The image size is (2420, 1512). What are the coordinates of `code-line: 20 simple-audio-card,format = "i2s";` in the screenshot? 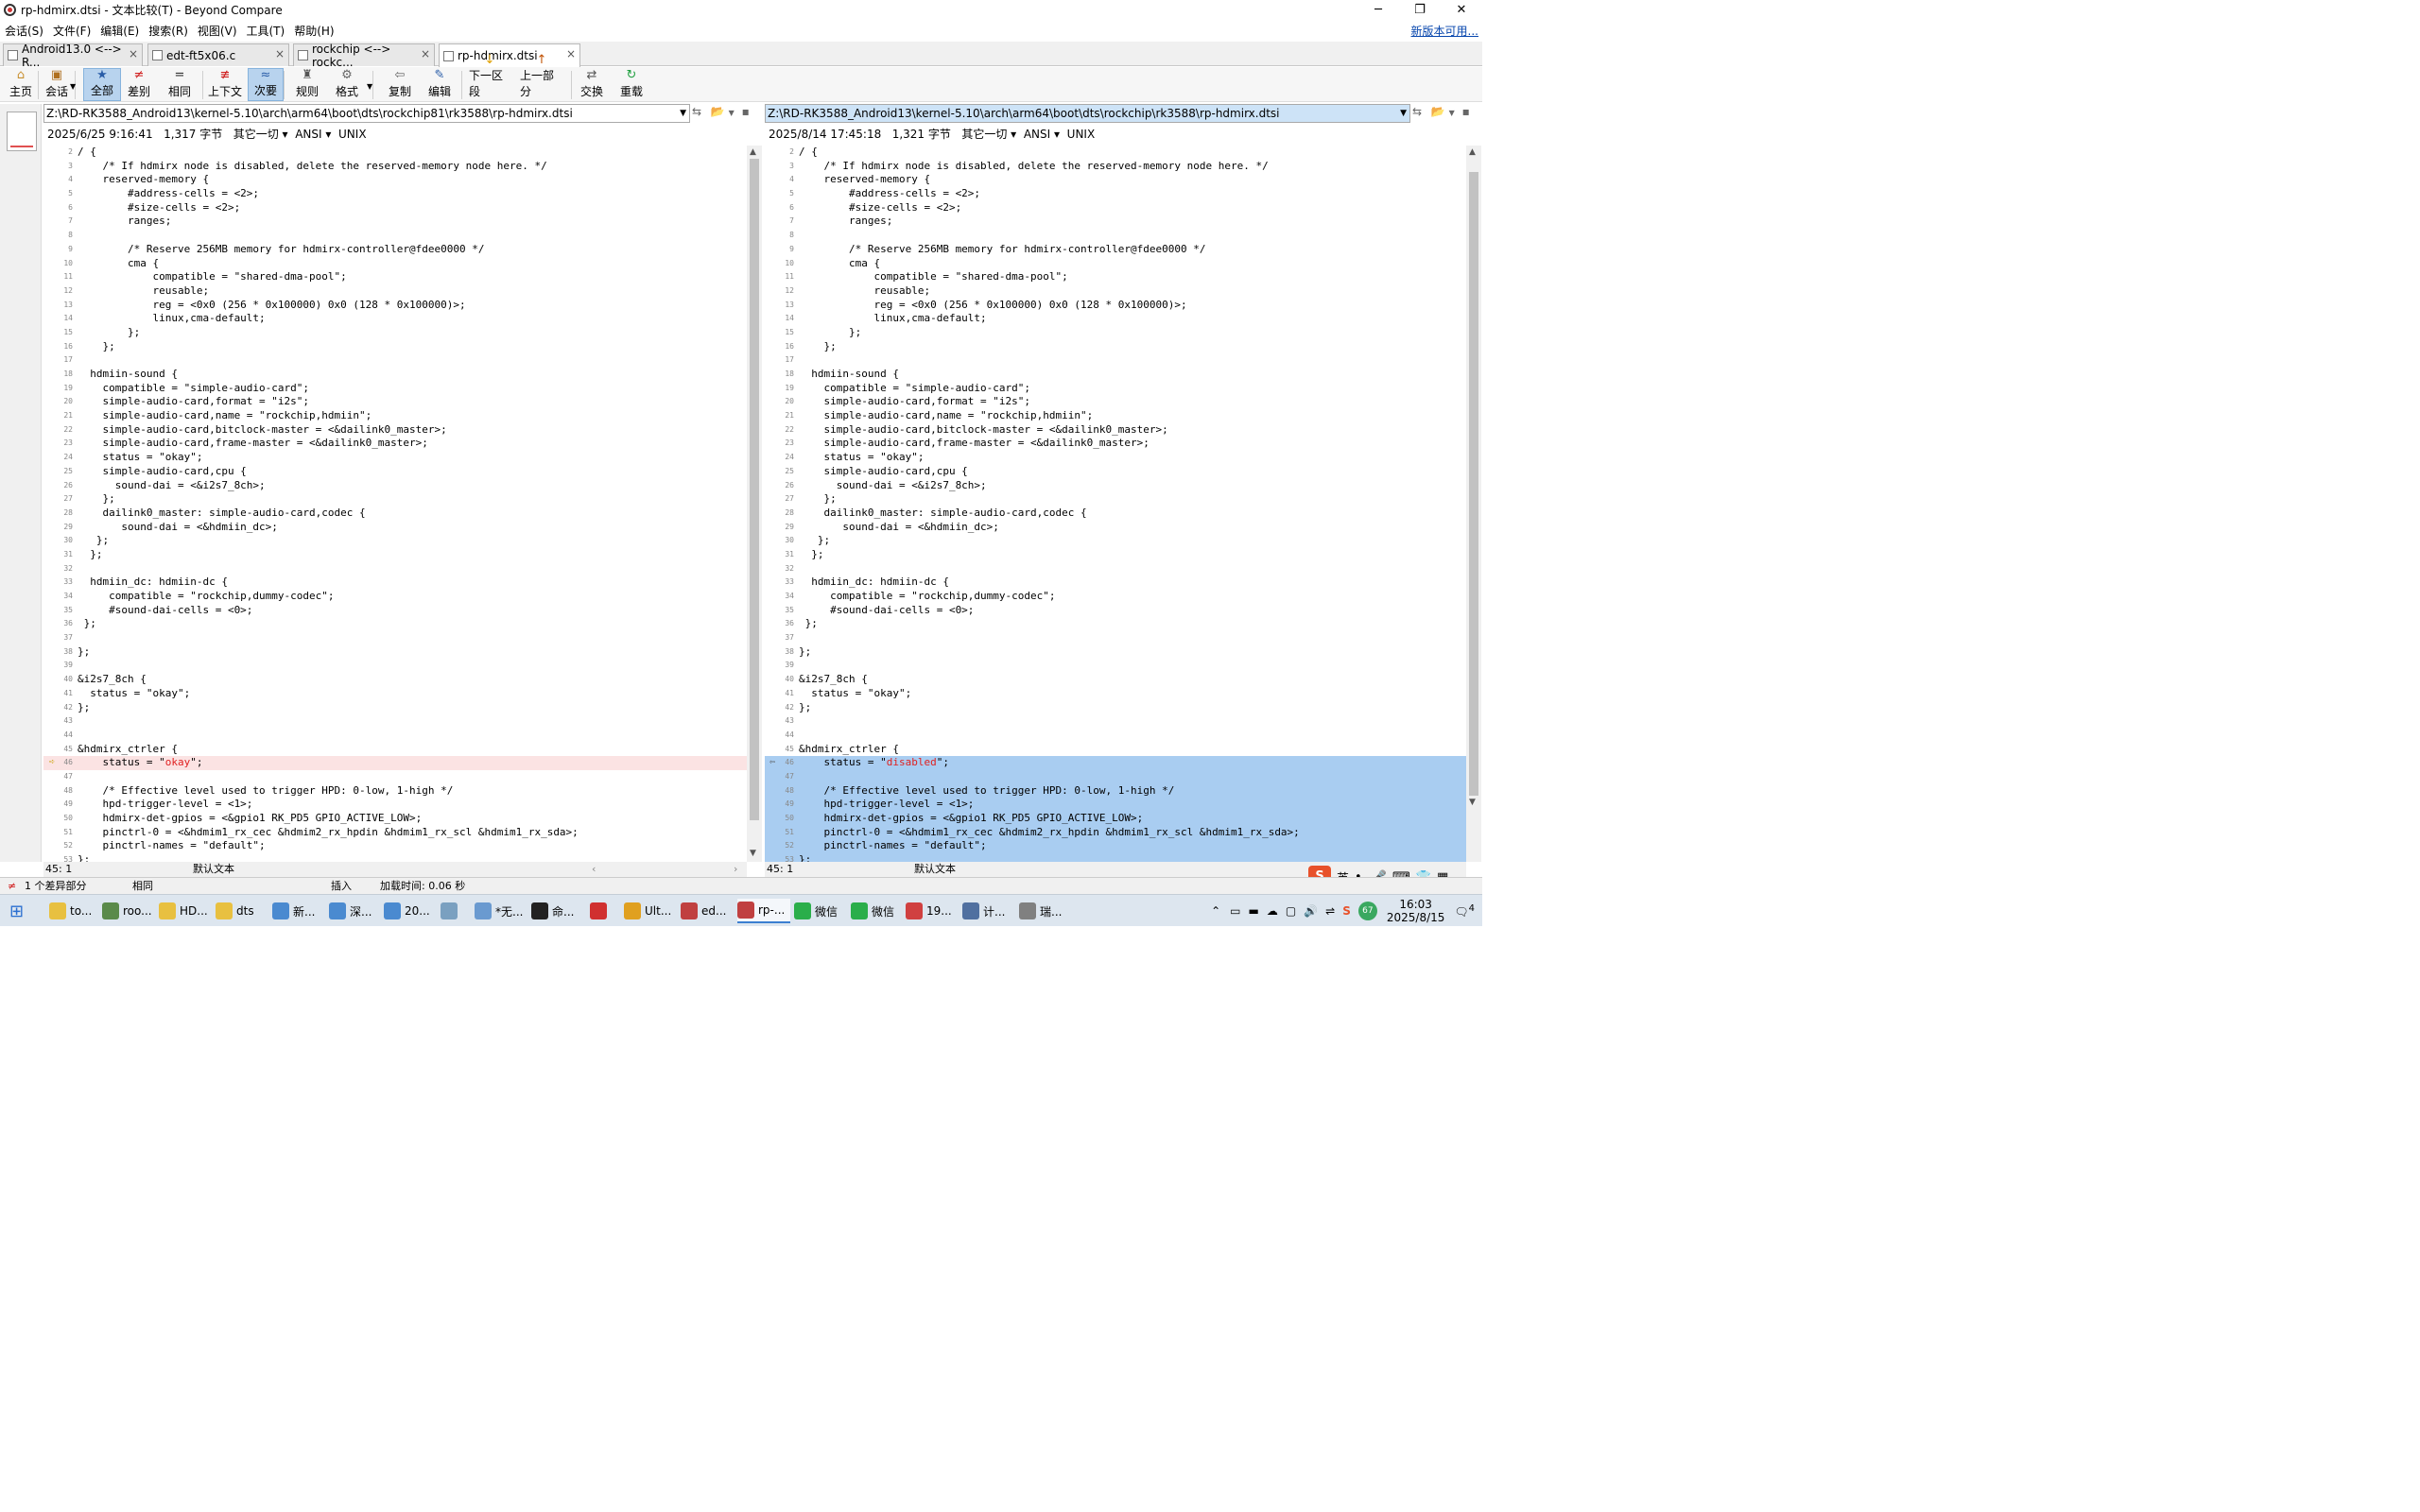 It's located at (395, 402).